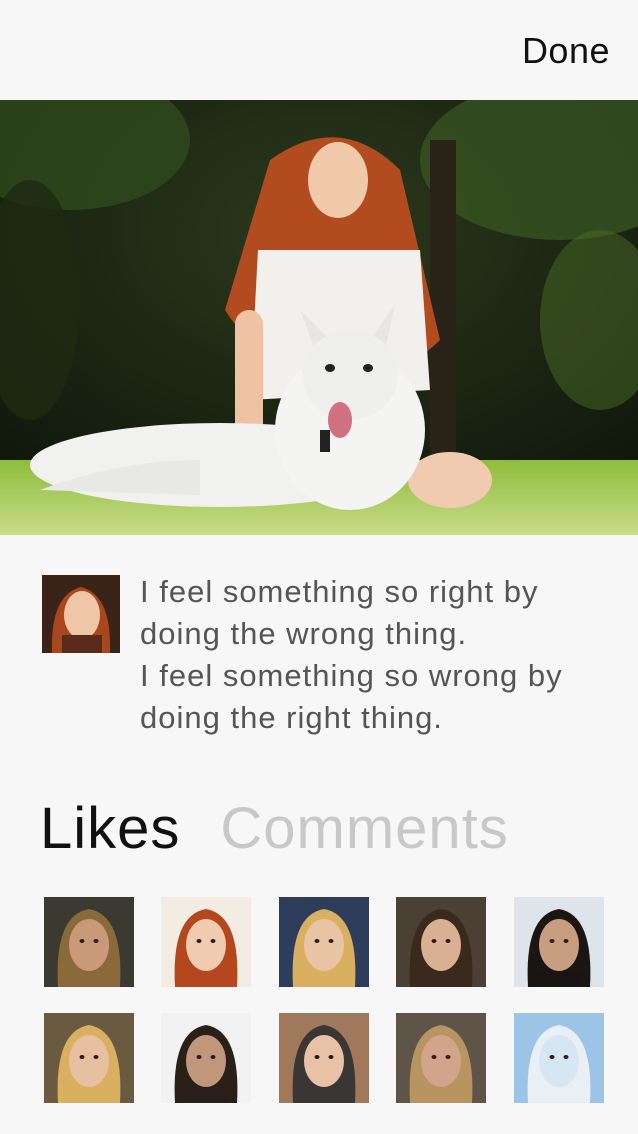  Describe the element at coordinates (291, 717) in the screenshot. I see `caption-line: doing the right thing.` at that location.